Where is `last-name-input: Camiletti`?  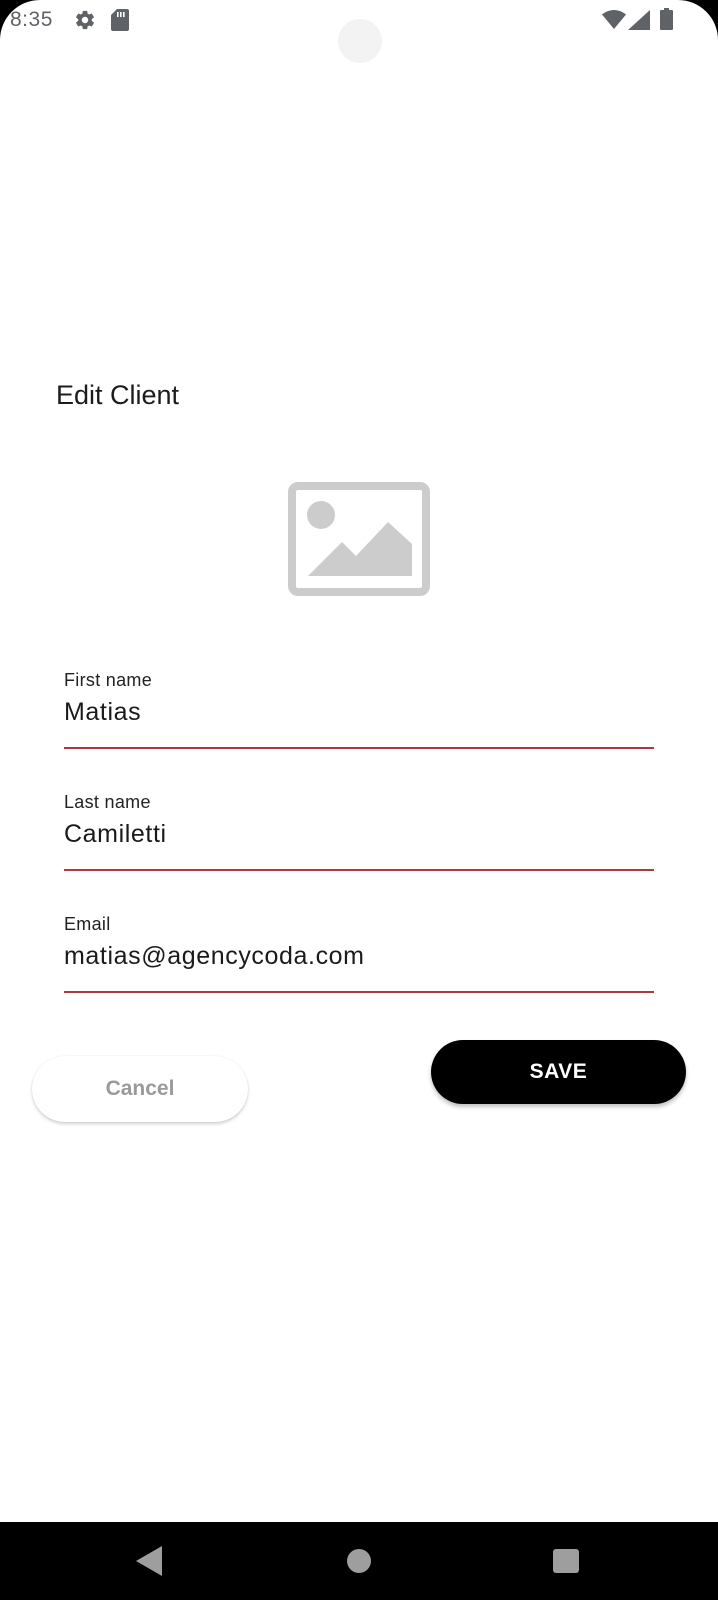
last-name-input: Camiletti is located at coordinates (115, 834).